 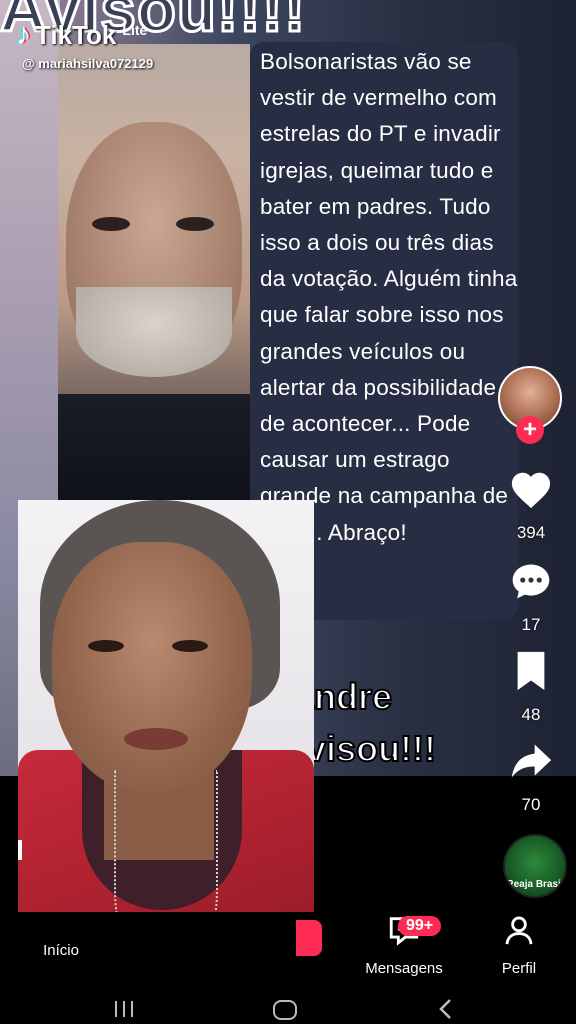 I want to click on comment-button: 17, so click(x=531, y=597).